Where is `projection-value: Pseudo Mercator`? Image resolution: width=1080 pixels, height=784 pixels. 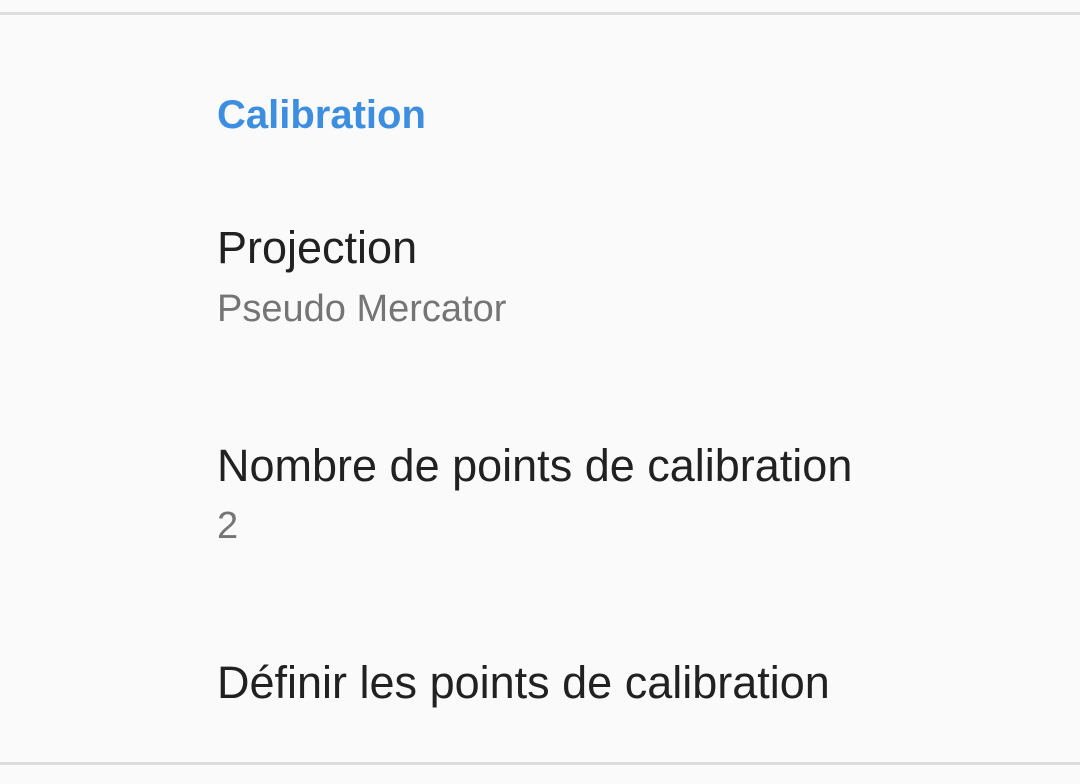 projection-value: Pseudo Mercator is located at coordinates (362, 309).